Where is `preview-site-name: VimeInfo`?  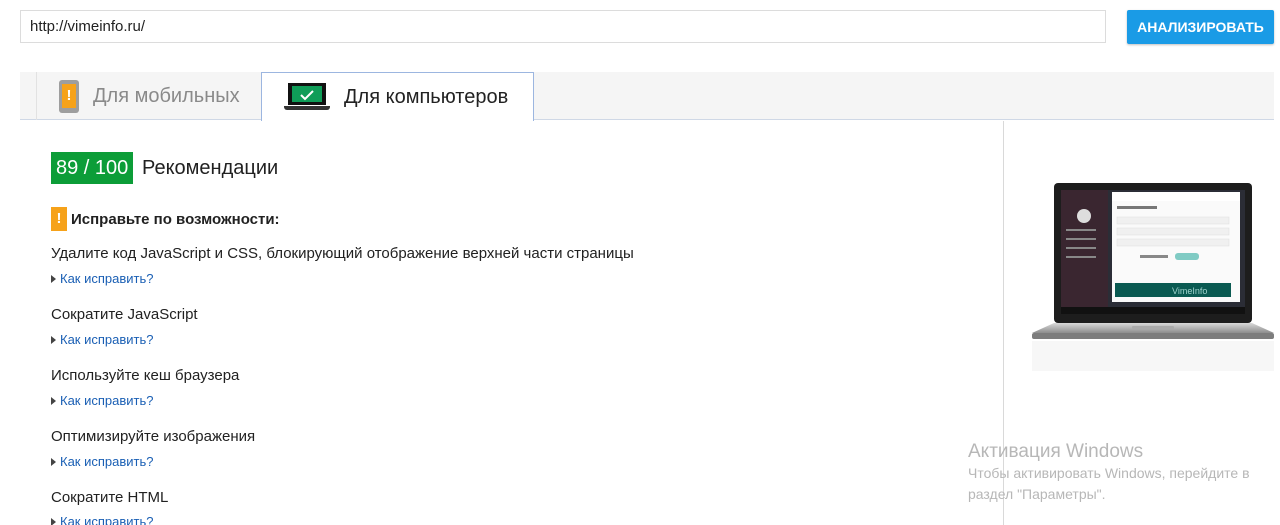 preview-site-name: VimeInfo is located at coordinates (1189, 291).